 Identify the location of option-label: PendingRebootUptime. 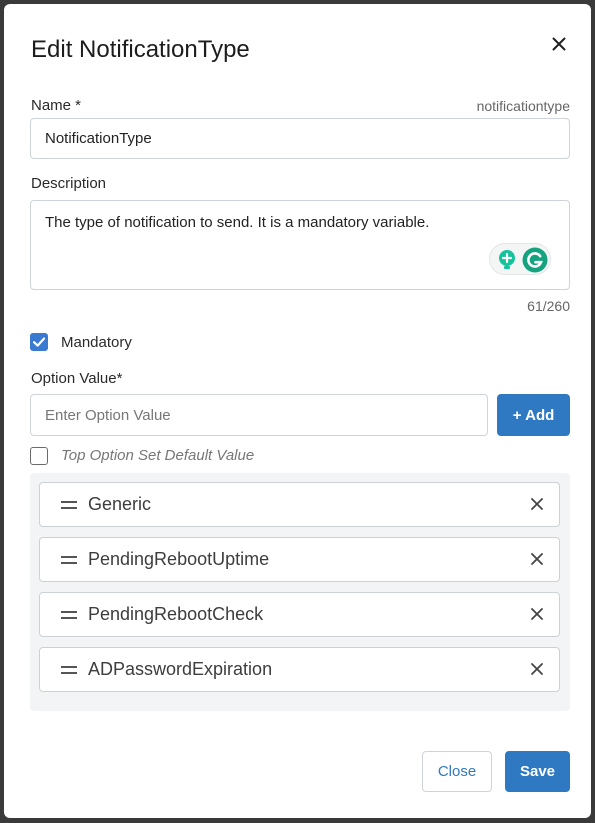
(179, 559).